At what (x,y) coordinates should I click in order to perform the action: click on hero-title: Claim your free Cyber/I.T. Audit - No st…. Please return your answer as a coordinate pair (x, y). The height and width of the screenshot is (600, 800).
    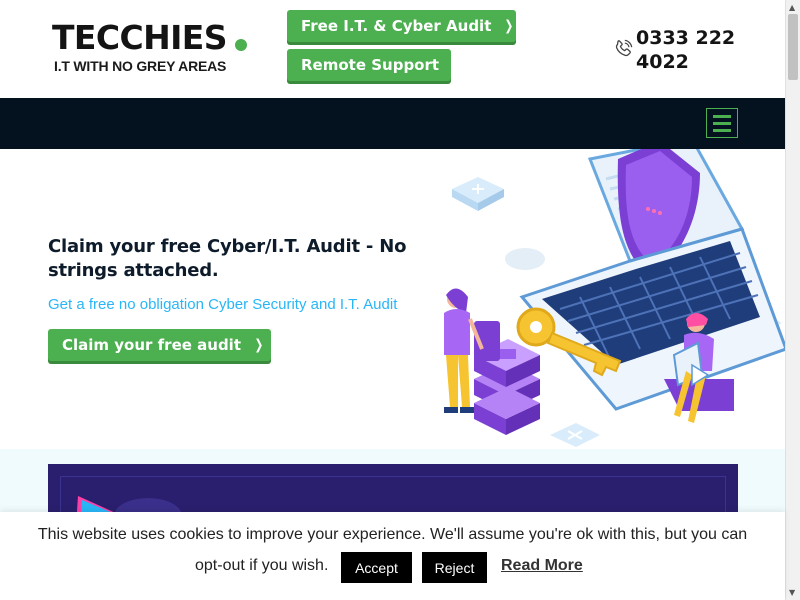
    Looking at the image, I should click on (227, 258).